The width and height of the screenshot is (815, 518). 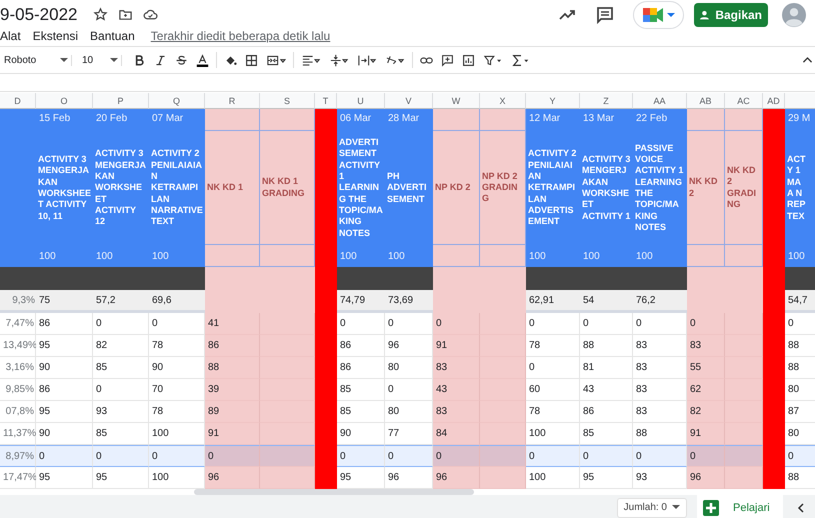 I want to click on table-cell: 43, so click(x=456, y=390).